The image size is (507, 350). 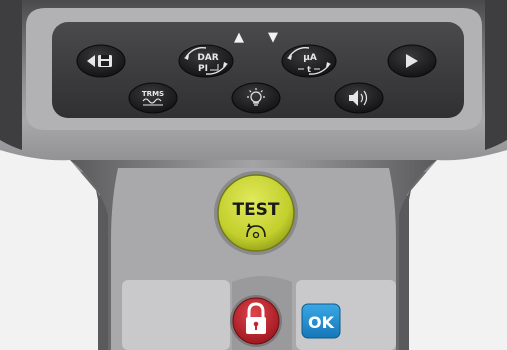 I want to click on trms-button: TRMS, so click(x=153, y=98).